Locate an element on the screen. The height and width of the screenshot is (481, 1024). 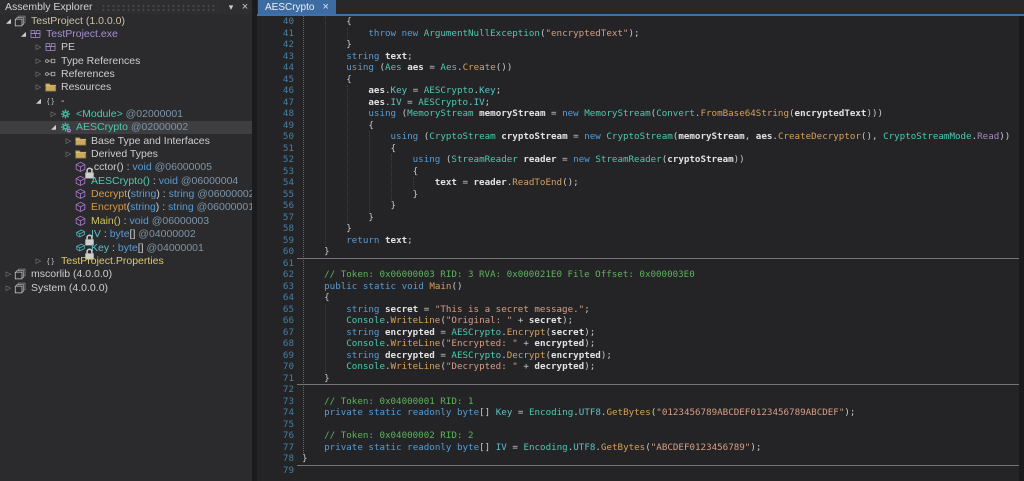
tree-item-label: TestProject (1.0.0.0) is located at coordinates (78, 20).